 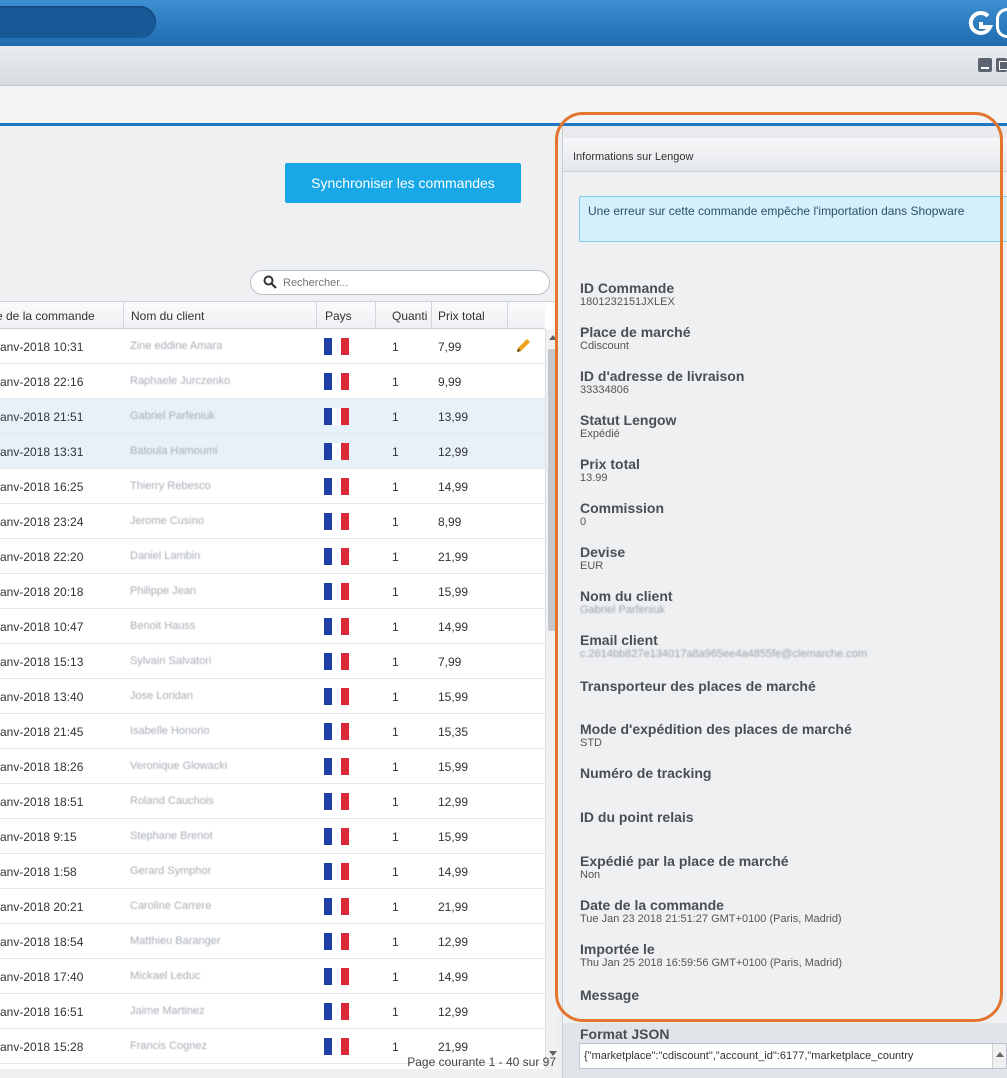 What do you see at coordinates (272, 591) in the screenshot?
I see `table-row: Janv-2018 20:18 Philippe Jean 1 15,99` at bounding box center [272, 591].